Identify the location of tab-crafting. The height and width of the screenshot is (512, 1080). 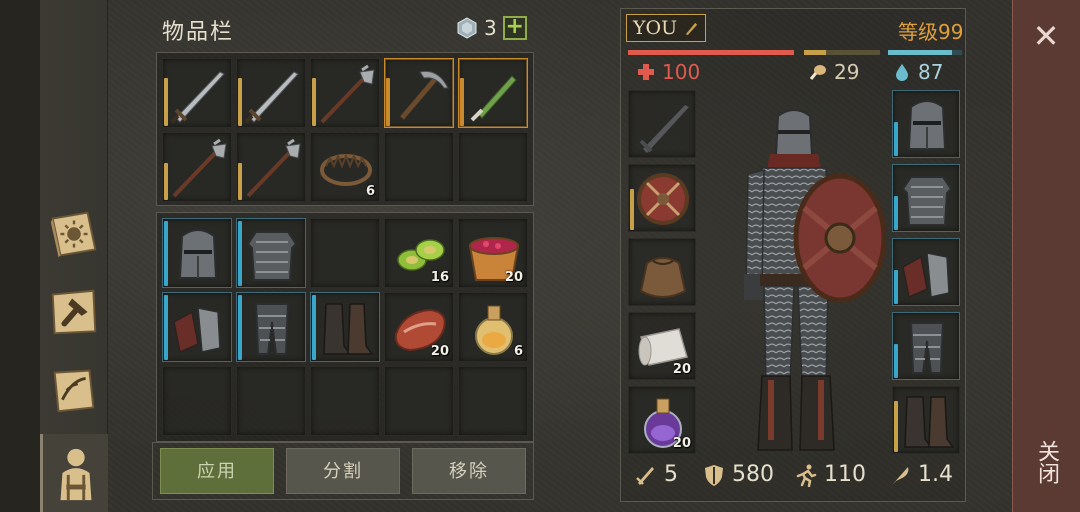
(74, 312).